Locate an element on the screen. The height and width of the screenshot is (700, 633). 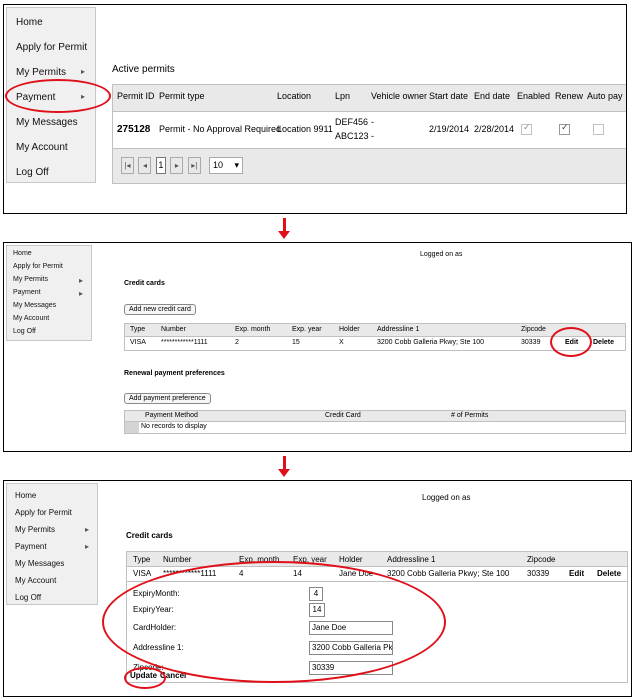
column-header: Location is located at coordinates (294, 96).